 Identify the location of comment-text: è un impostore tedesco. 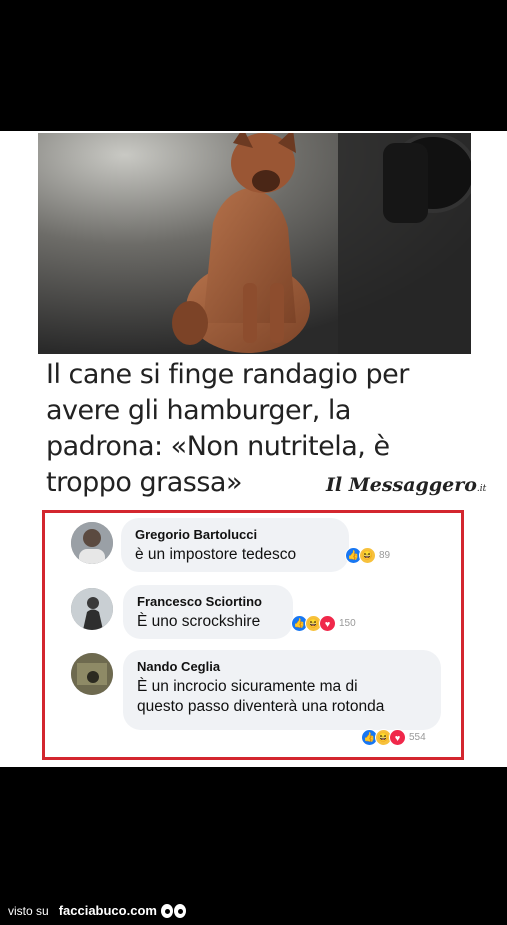
(216, 554).